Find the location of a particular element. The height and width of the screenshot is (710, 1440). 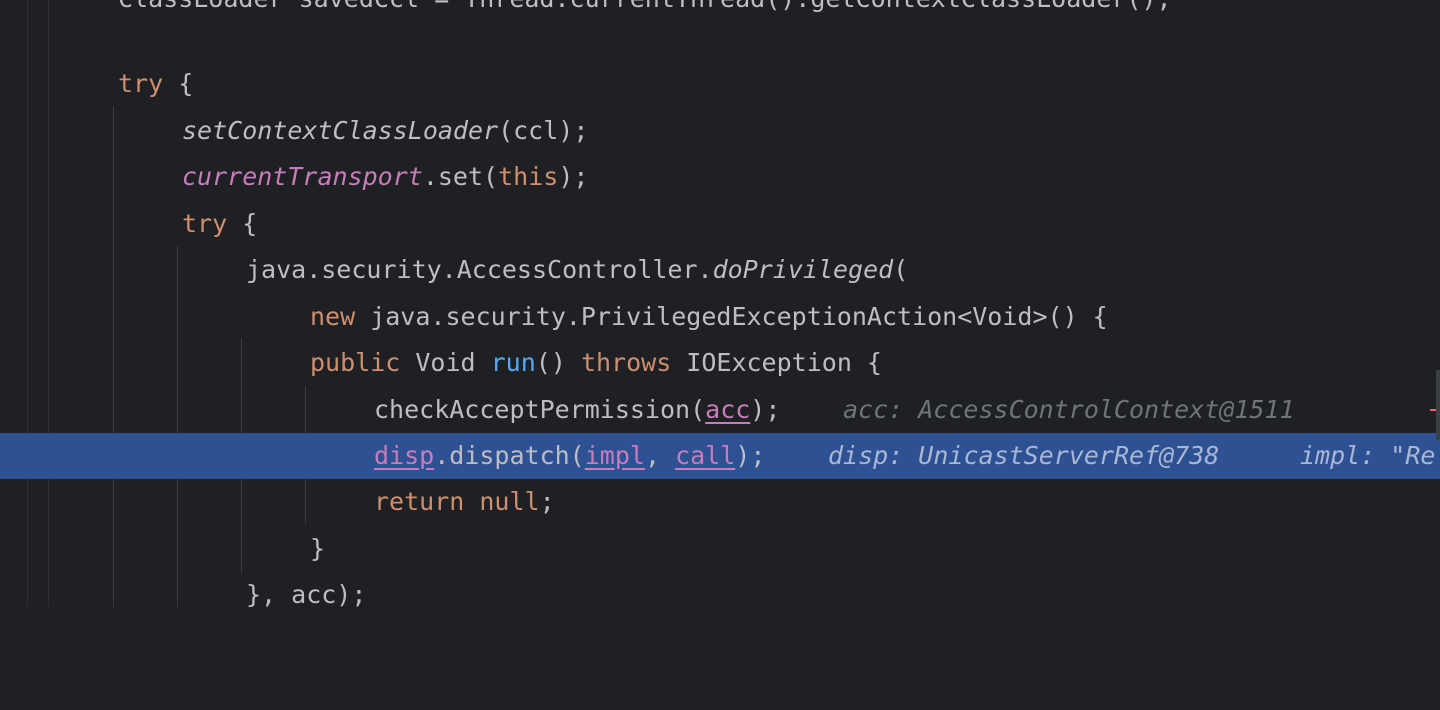

inline-debug-hint: acc: AccessControlContext@1511 is located at coordinates (1069, 409).